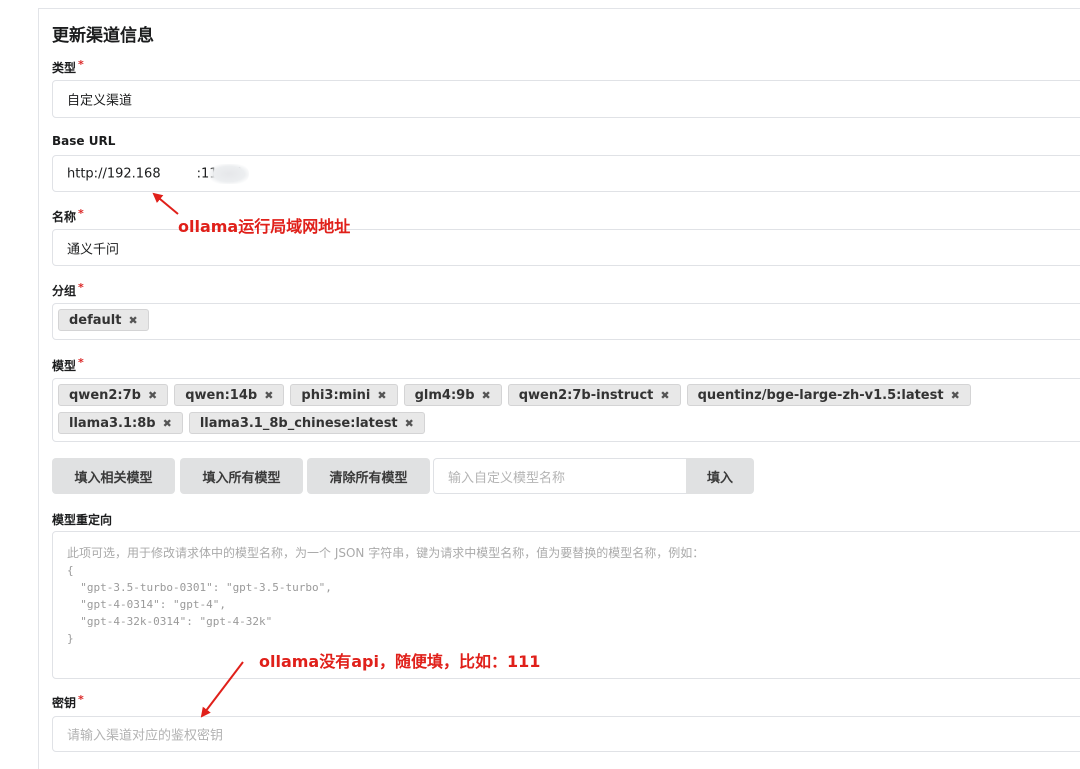 This screenshot has width=1080, height=769. I want to click on group-label: 分组 *, so click(68, 289).